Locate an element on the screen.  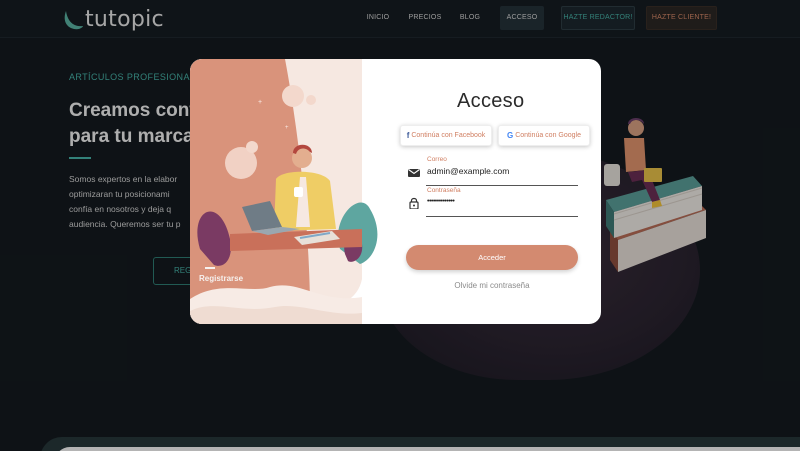
login-title: Acceso is located at coordinates (491, 101).